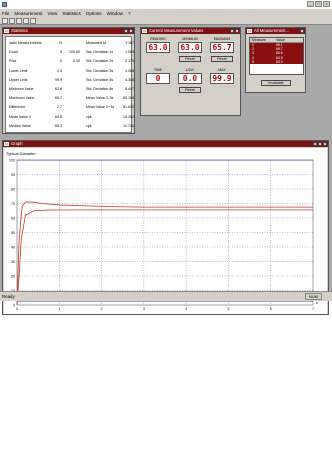  Describe the element at coordinates (326, 4) in the screenshot. I see `close-button: ×` at that location.